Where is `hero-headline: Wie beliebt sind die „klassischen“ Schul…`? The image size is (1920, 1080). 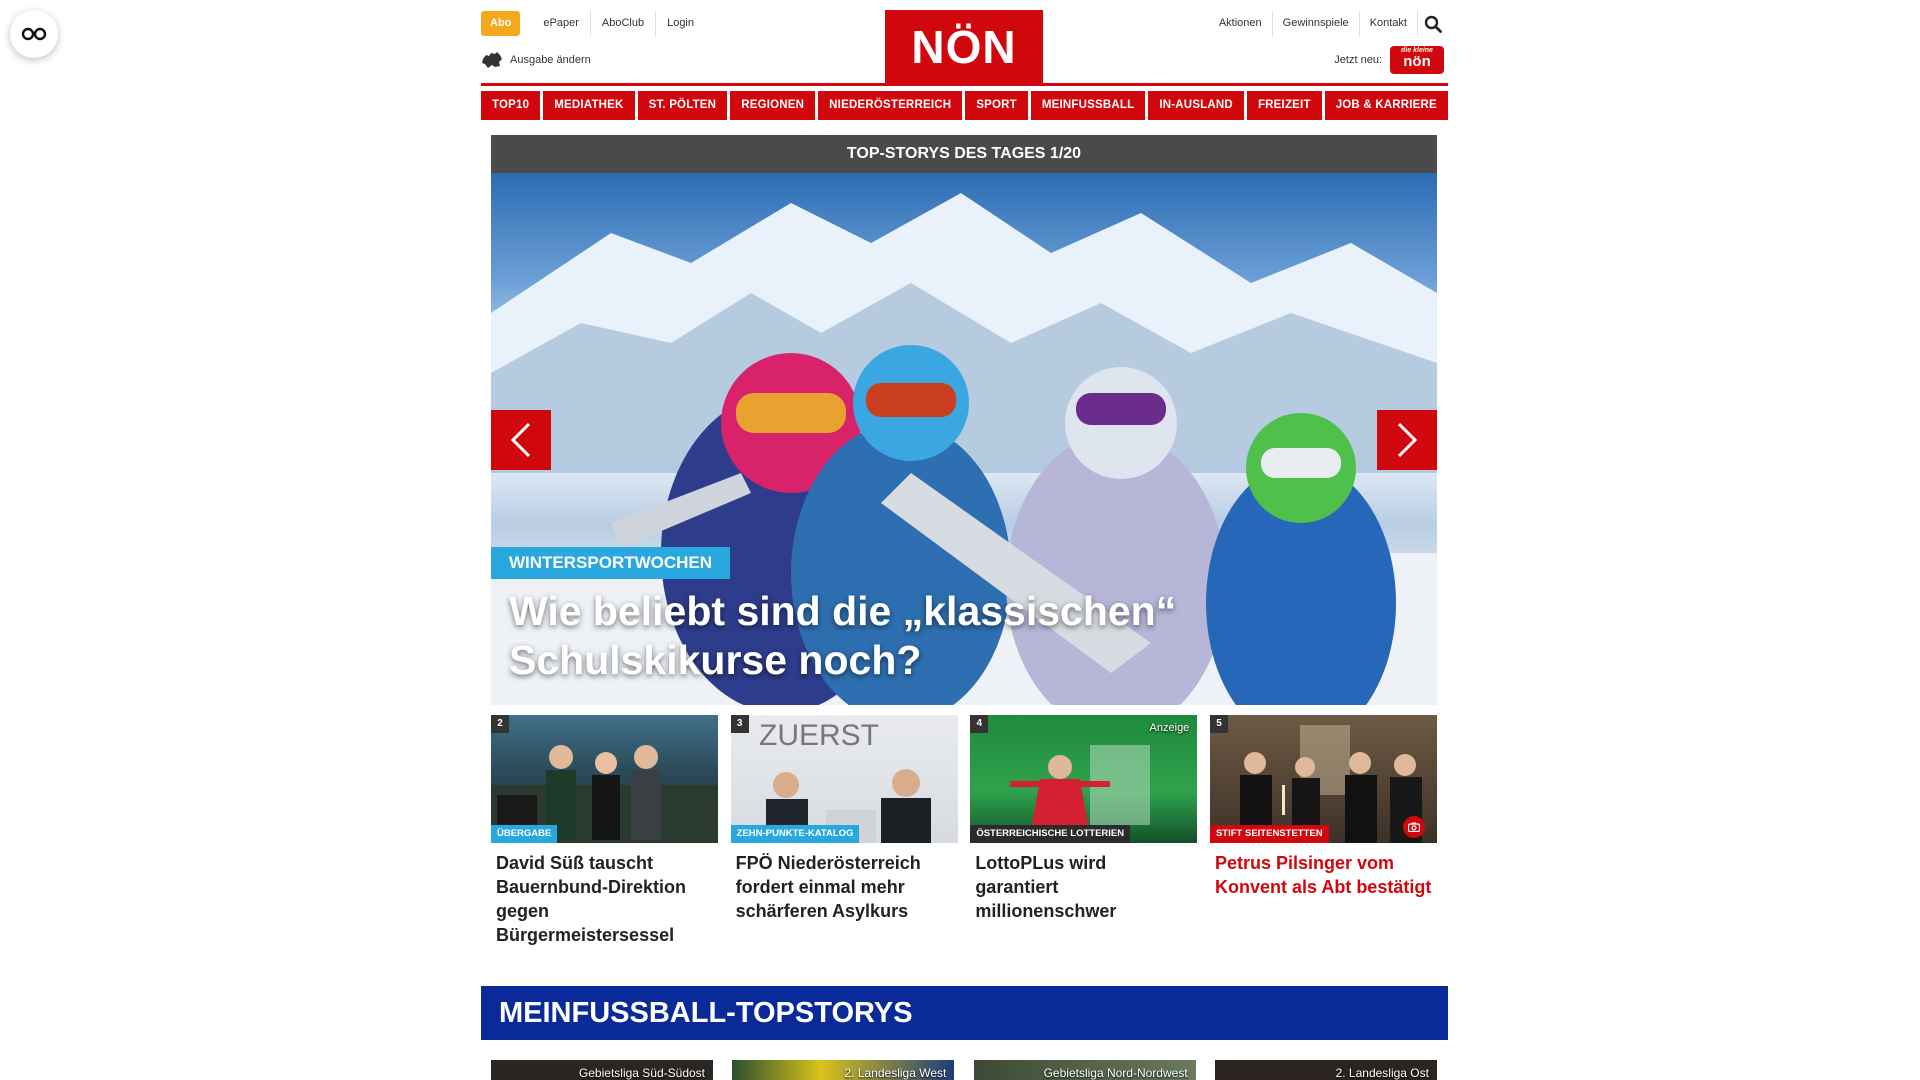 hero-headline: Wie beliebt sind die „klassischen“ Schul… is located at coordinates (909, 636).